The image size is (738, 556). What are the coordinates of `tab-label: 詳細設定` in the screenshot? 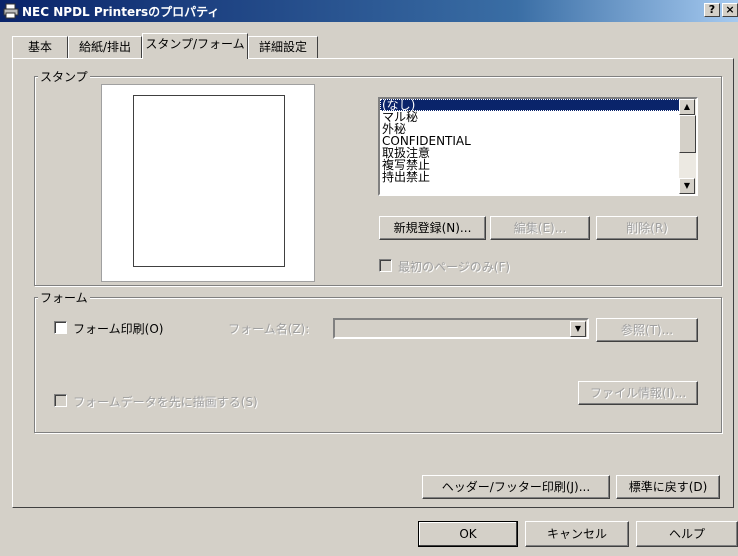 It's located at (282, 47).